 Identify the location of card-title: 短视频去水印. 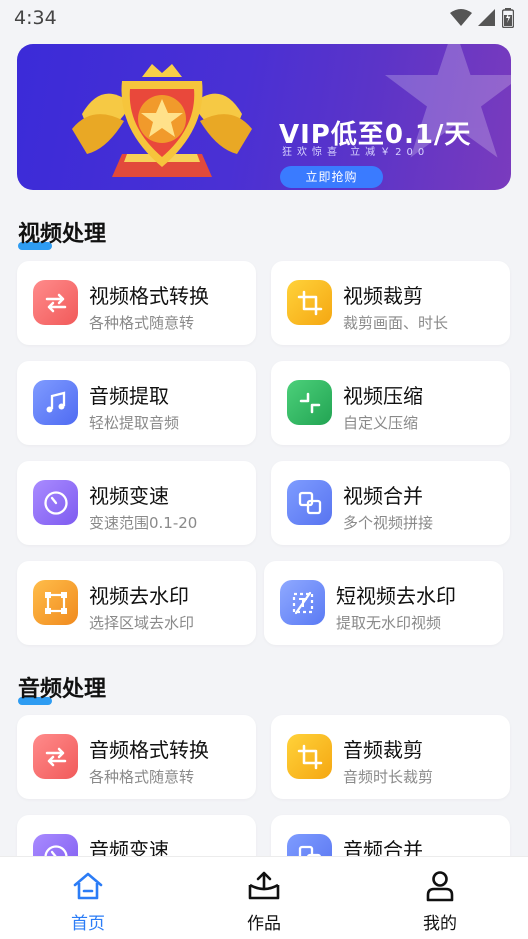
(396, 596).